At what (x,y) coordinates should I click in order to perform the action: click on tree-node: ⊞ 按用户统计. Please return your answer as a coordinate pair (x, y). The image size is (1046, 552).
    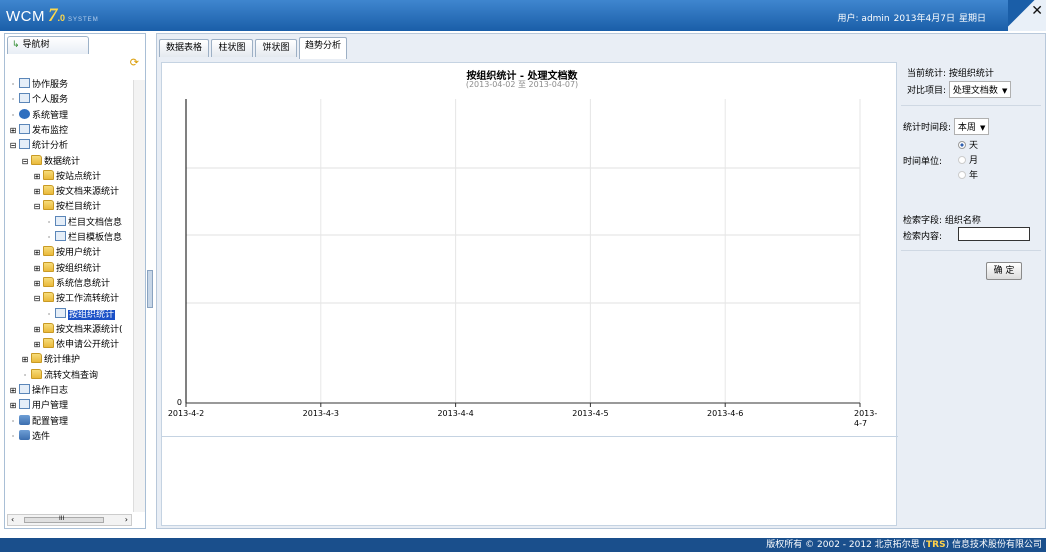
    Looking at the image, I should click on (66, 253).